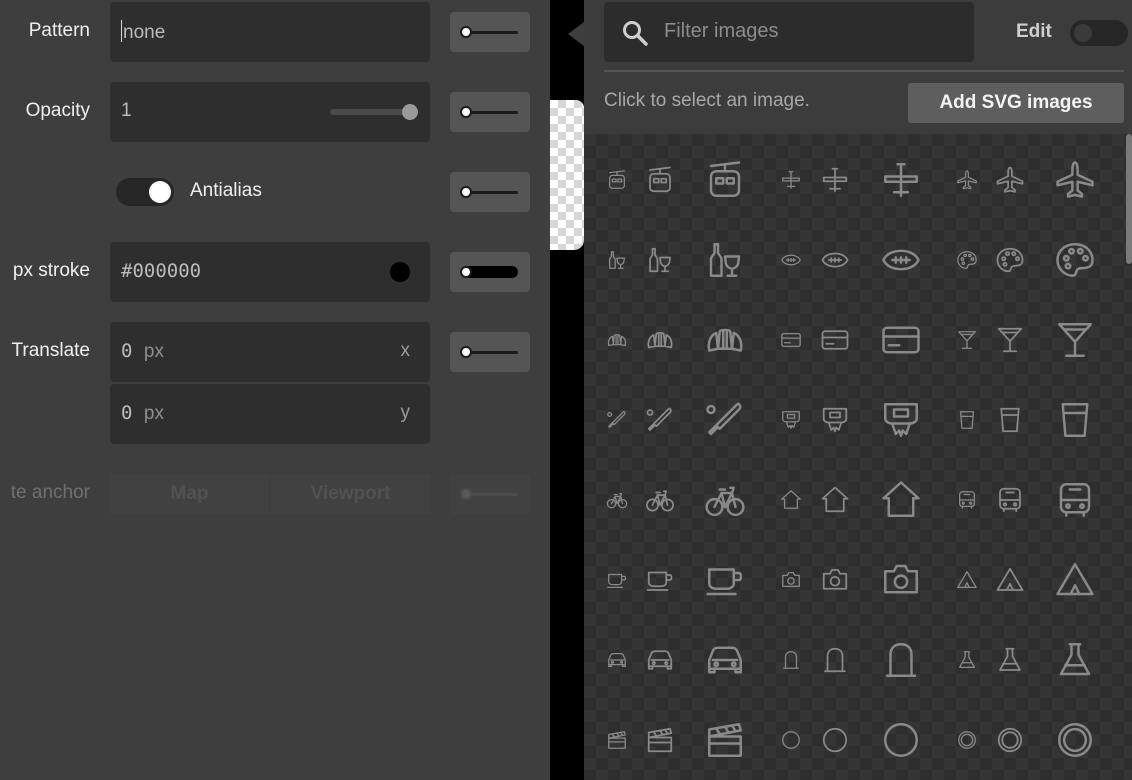 This screenshot has width=1132, height=780. What do you see at coordinates (490, 32) in the screenshot?
I see `pattern-function-toggle` at bounding box center [490, 32].